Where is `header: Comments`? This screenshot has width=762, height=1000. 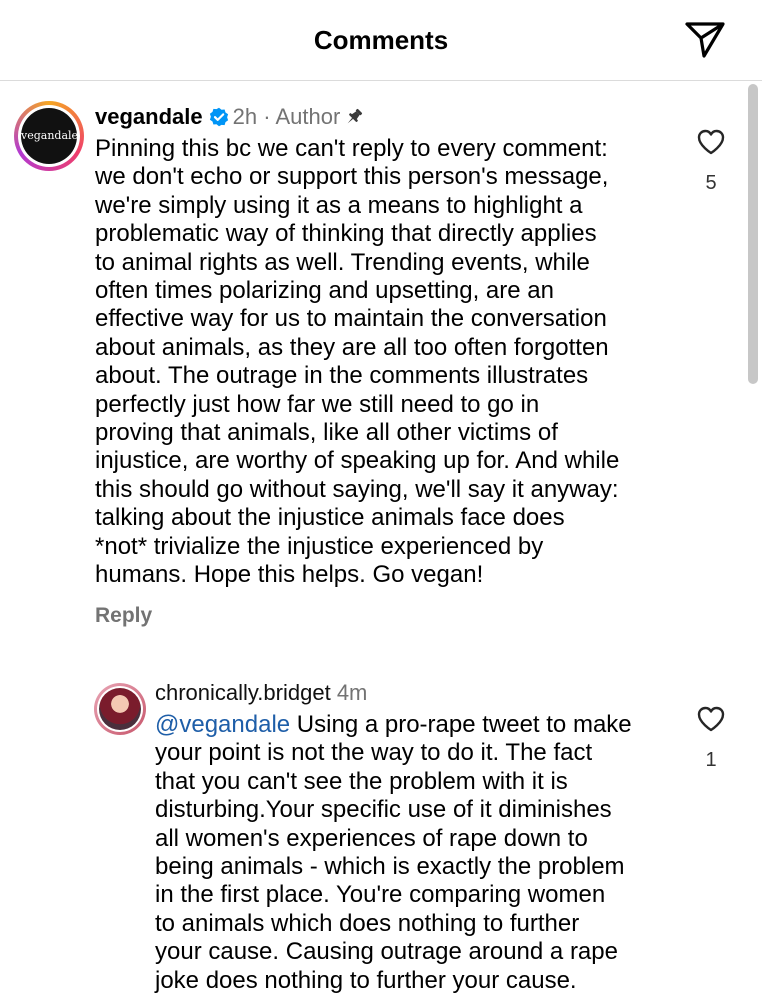
header: Comments is located at coordinates (381, 40).